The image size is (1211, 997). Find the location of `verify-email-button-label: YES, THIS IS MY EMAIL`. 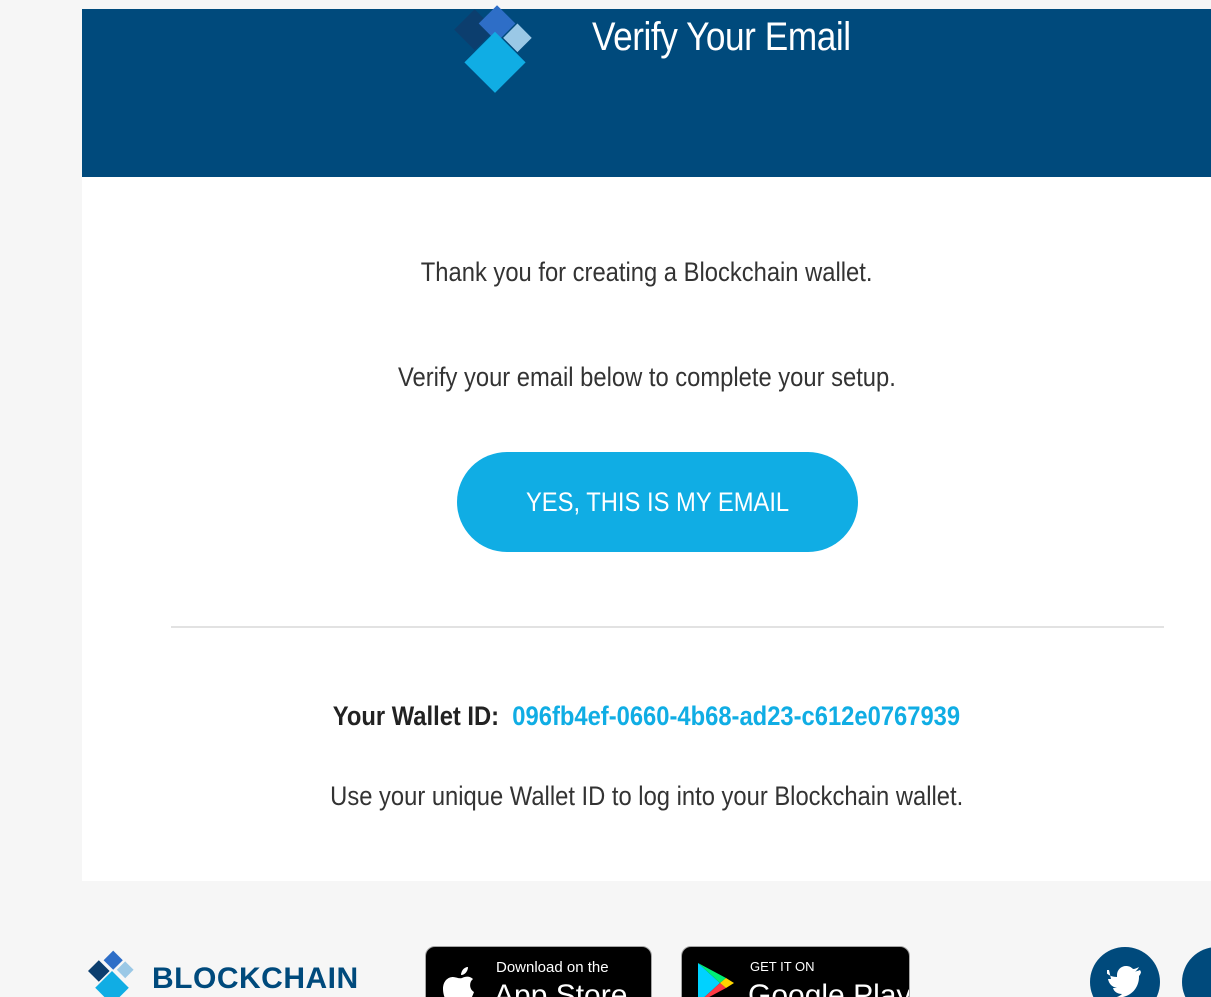

verify-email-button-label: YES, THIS IS MY EMAIL is located at coordinates (657, 501).